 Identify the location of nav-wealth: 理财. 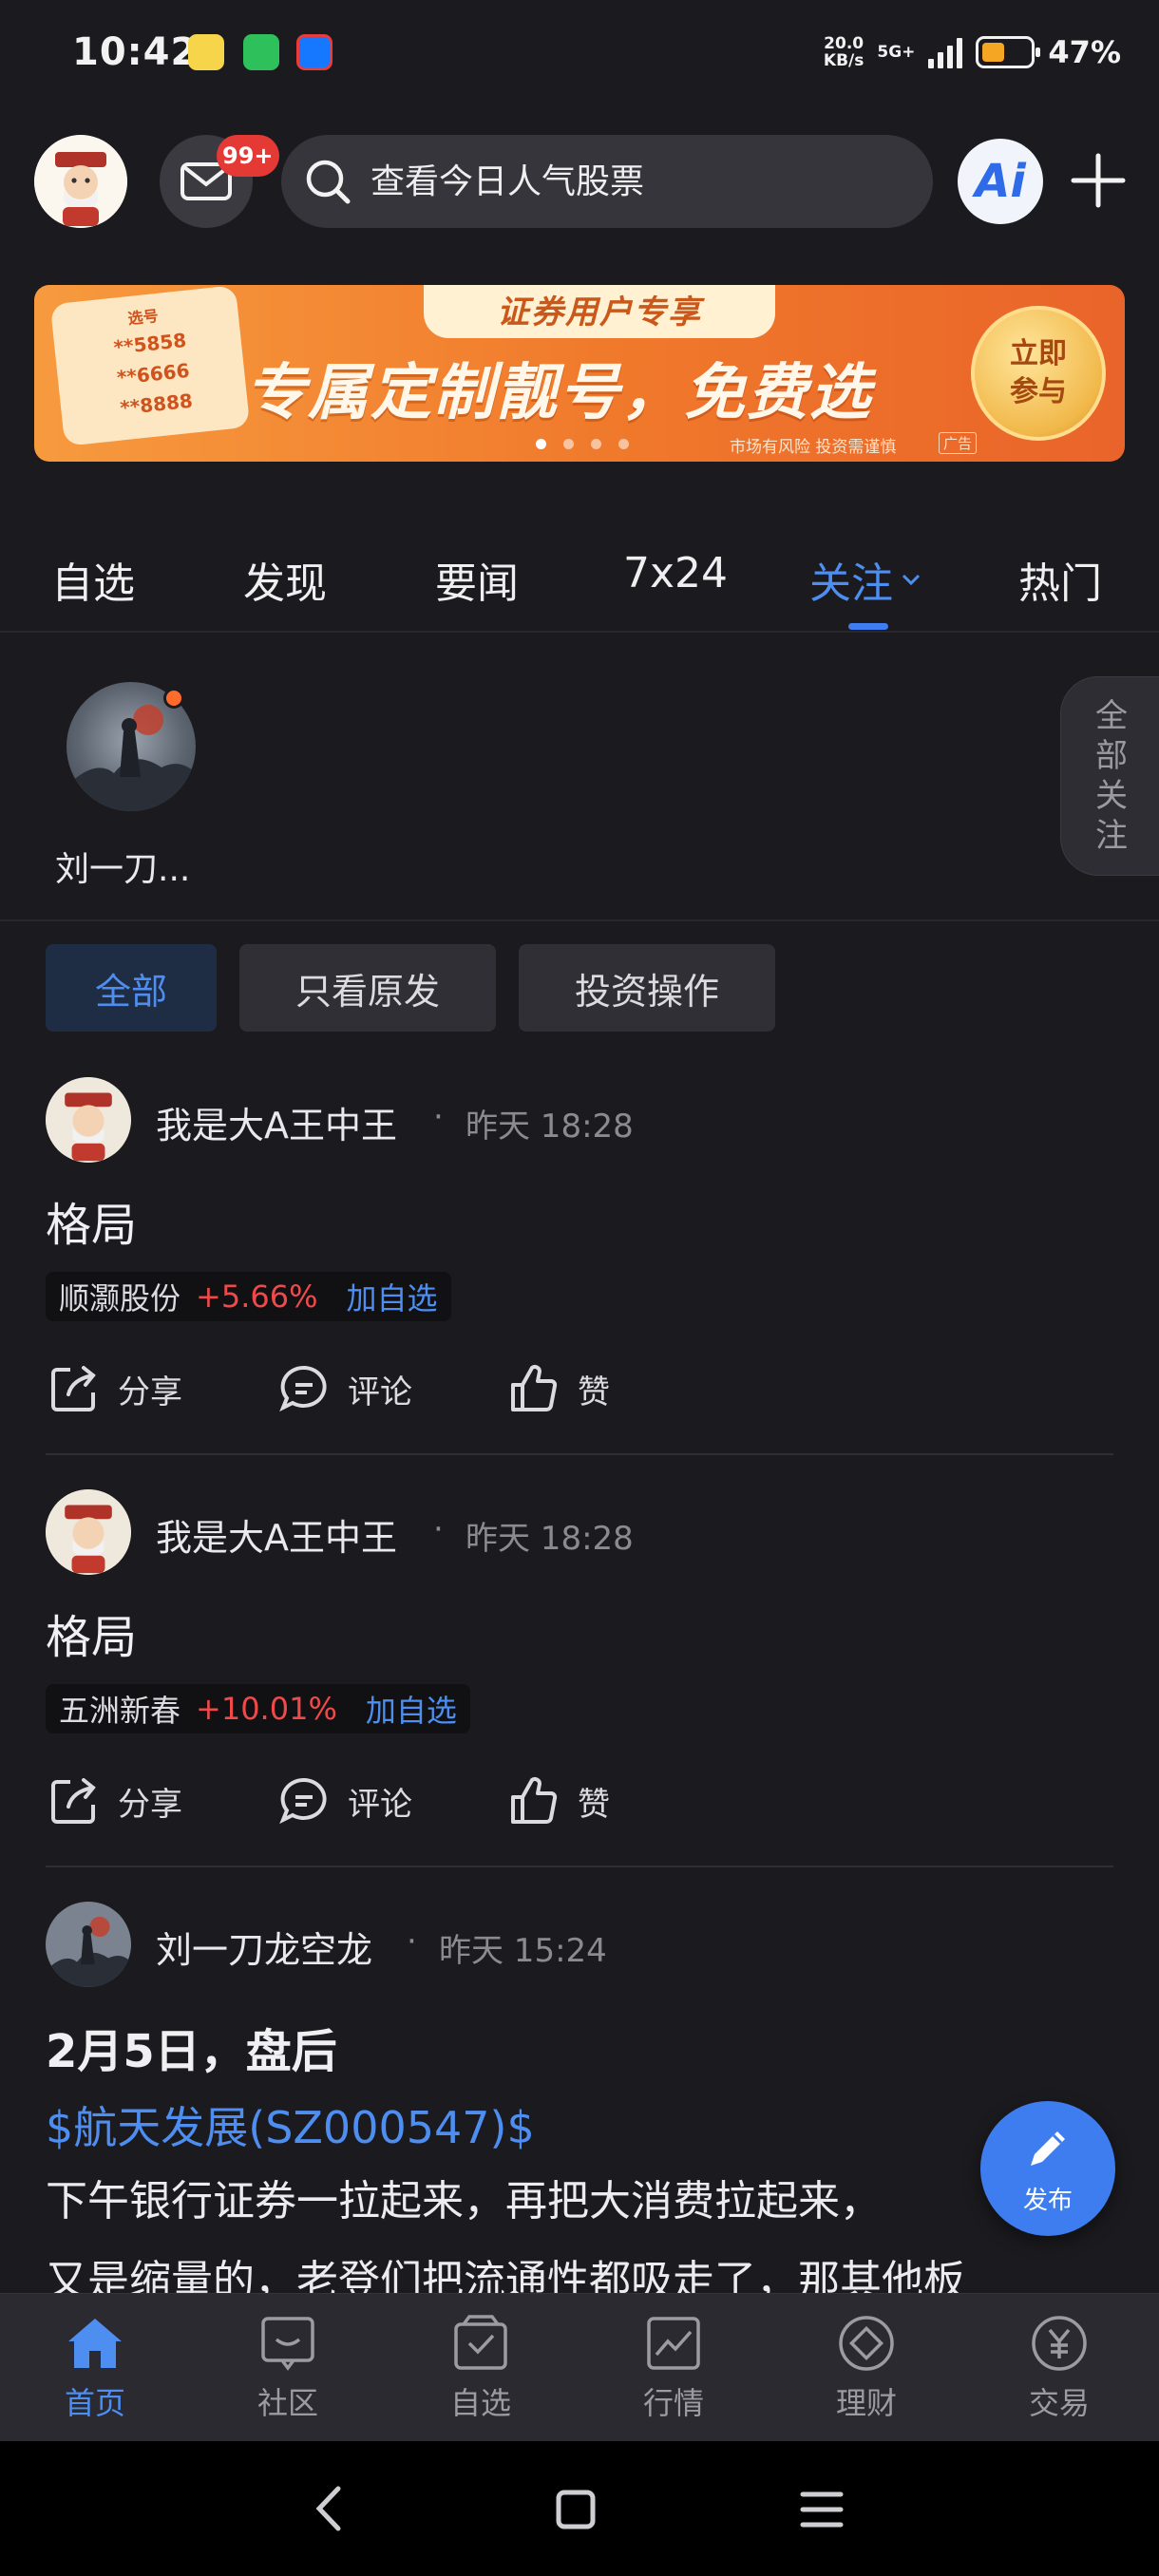
(866, 2369).